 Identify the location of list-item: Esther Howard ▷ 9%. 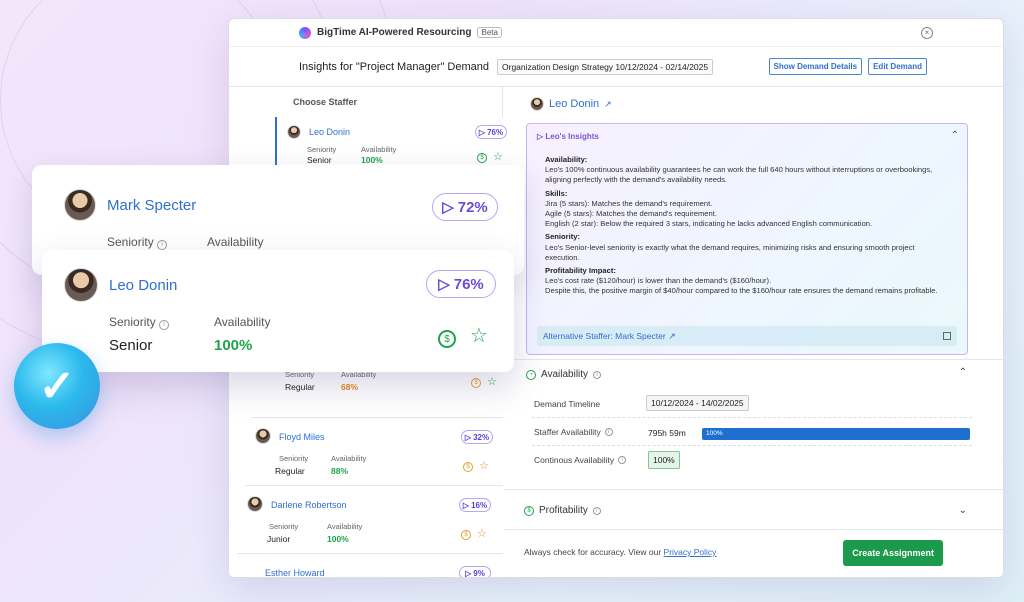
(366, 566).